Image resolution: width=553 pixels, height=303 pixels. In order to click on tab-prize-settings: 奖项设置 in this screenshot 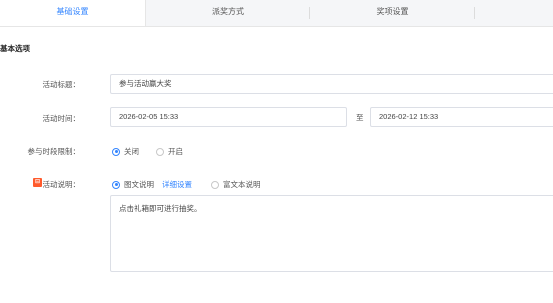, I will do `click(392, 13)`.